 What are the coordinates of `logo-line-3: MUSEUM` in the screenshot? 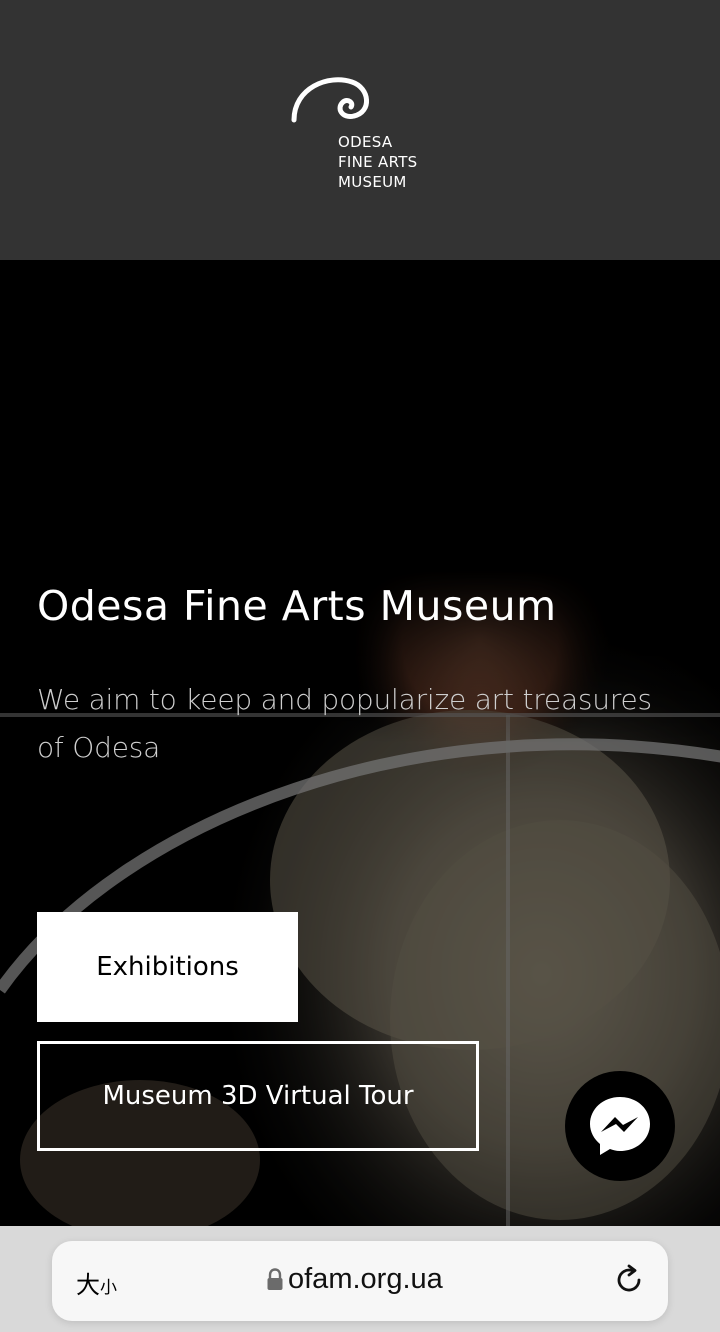 It's located at (372, 182).